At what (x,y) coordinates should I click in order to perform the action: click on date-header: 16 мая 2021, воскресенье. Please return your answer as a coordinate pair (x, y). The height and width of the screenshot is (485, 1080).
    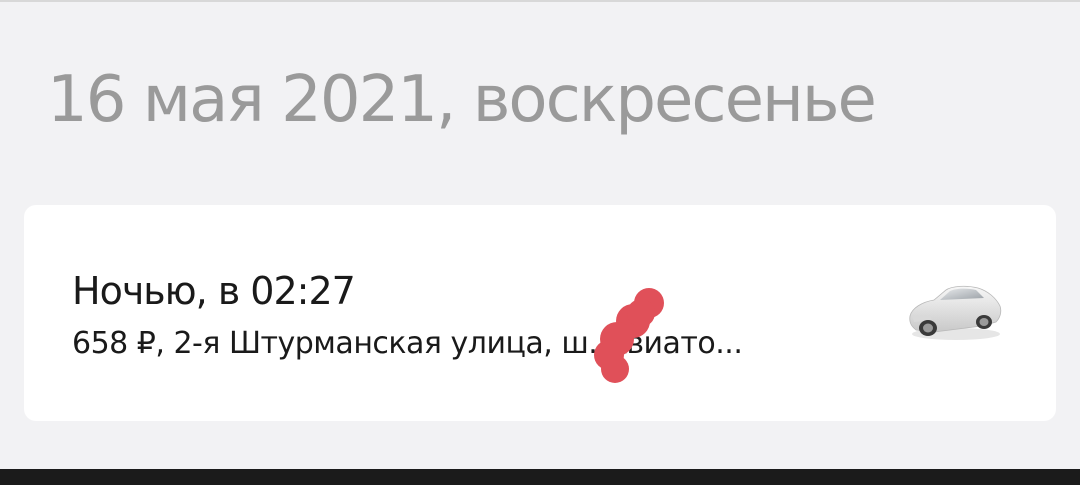
    Looking at the image, I should click on (462, 100).